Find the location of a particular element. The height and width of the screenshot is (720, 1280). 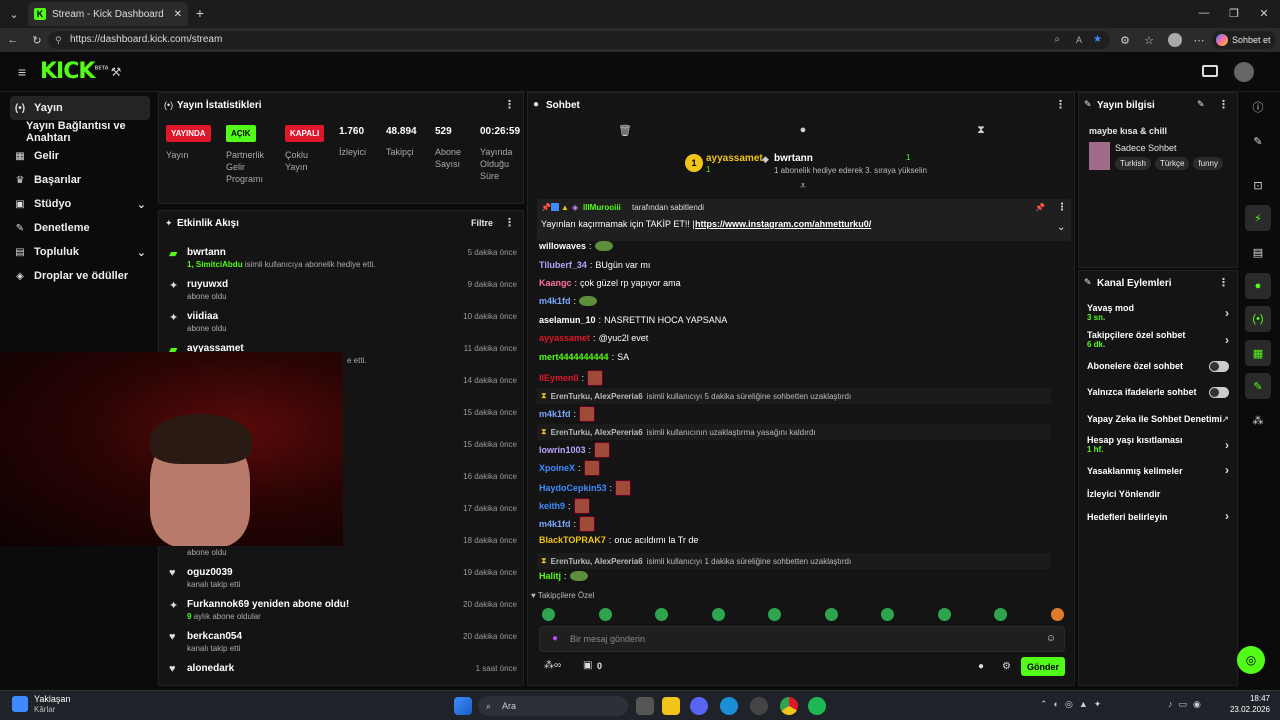

top-gifter-name: ayyassamet is located at coordinates (734, 158).